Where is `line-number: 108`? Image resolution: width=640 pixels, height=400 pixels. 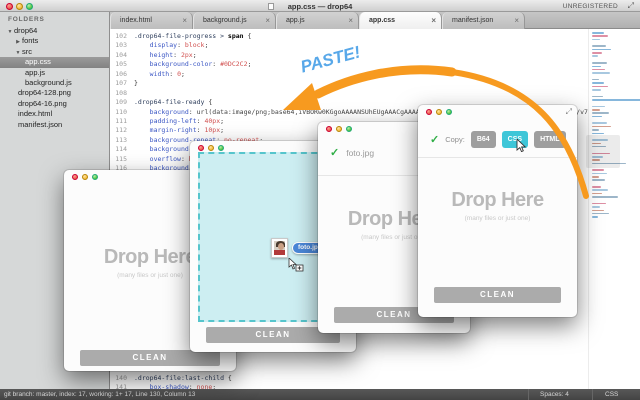 line-number: 108 is located at coordinates (121, 92).